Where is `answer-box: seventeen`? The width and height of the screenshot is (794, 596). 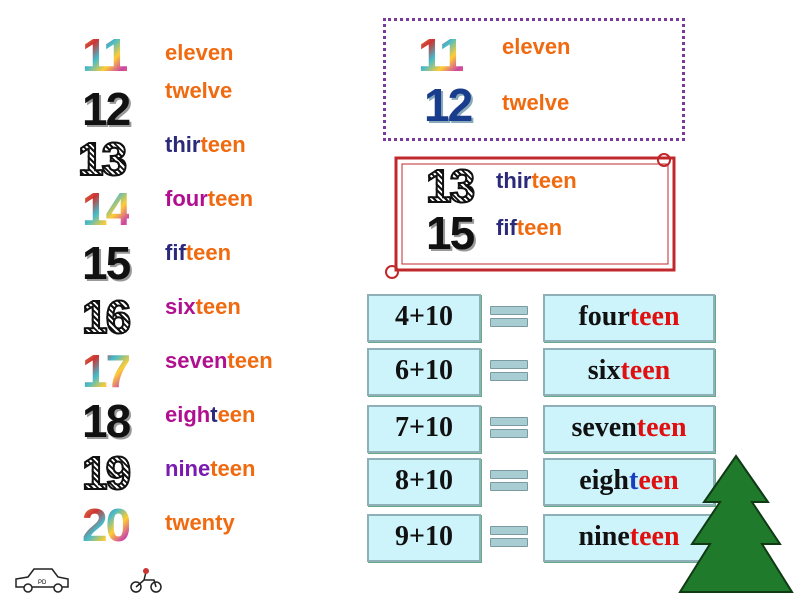 answer-box: seventeen is located at coordinates (629, 429).